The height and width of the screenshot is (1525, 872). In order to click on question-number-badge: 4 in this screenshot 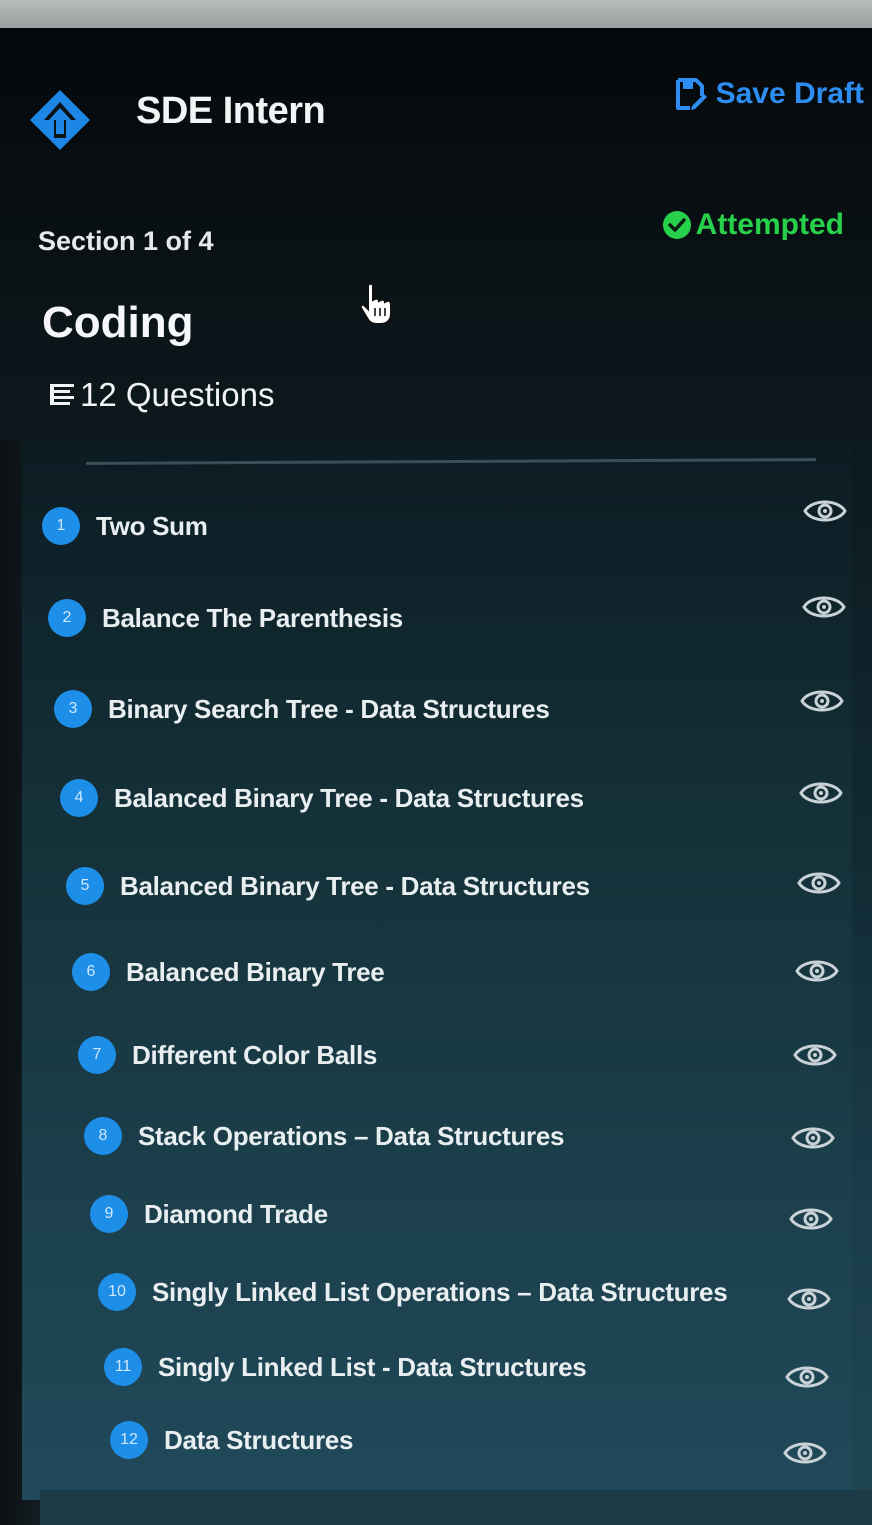, I will do `click(79, 798)`.